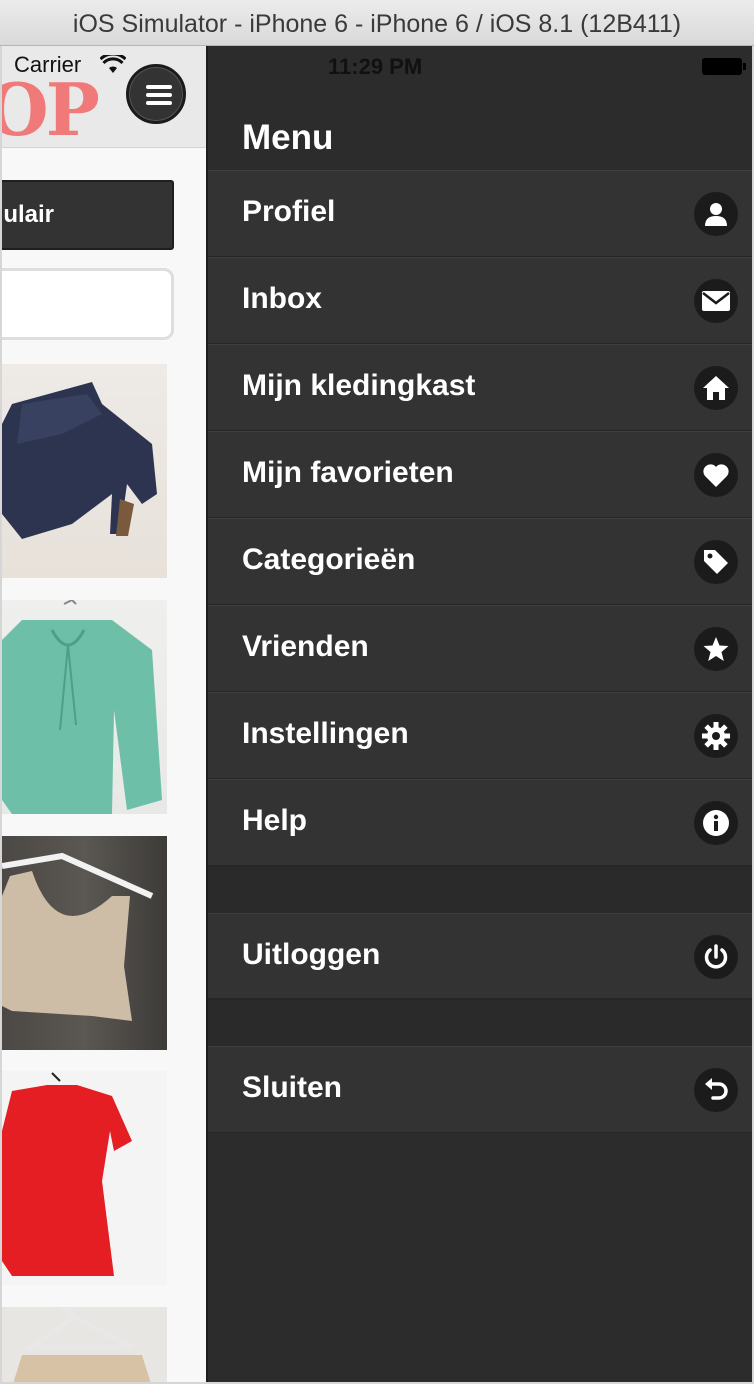 The height and width of the screenshot is (1384, 754). I want to click on info-icon, so click(716, 823).